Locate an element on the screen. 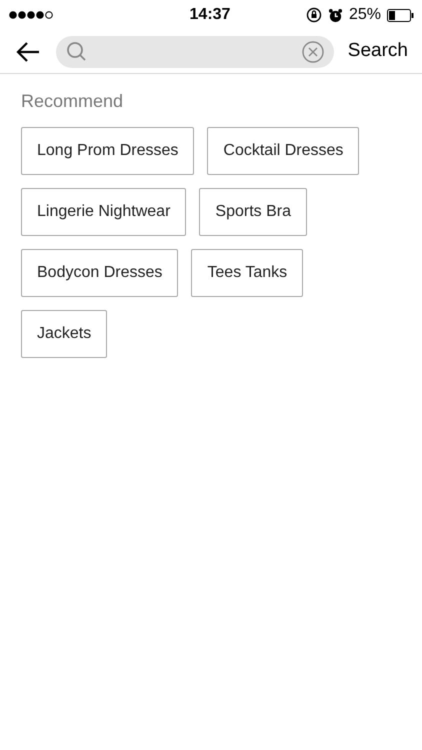 The height and width of the screenshot is (750, 422). signal-icon is located at coordinates (31, 15).